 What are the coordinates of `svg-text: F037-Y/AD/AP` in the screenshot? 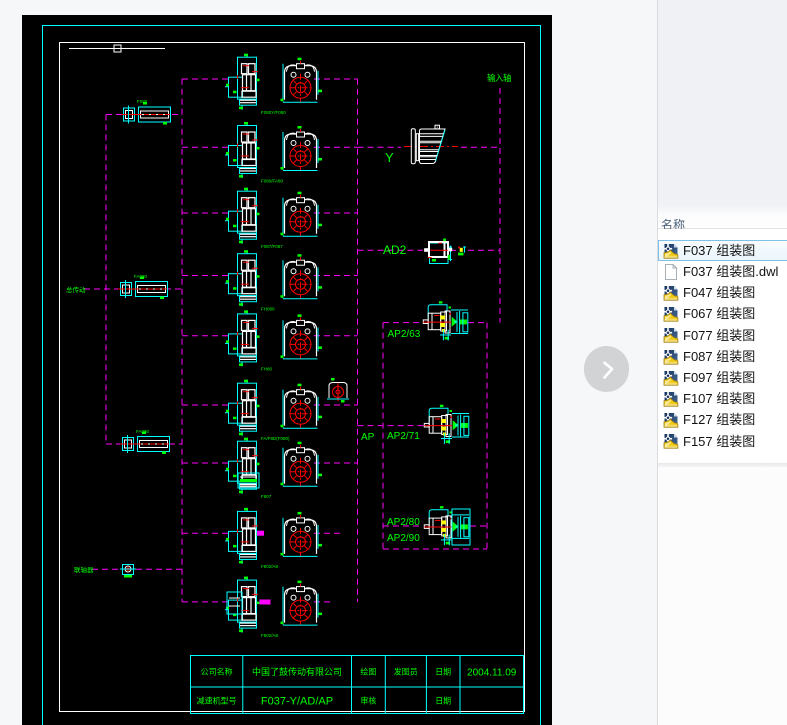 It's located at (297, 702).